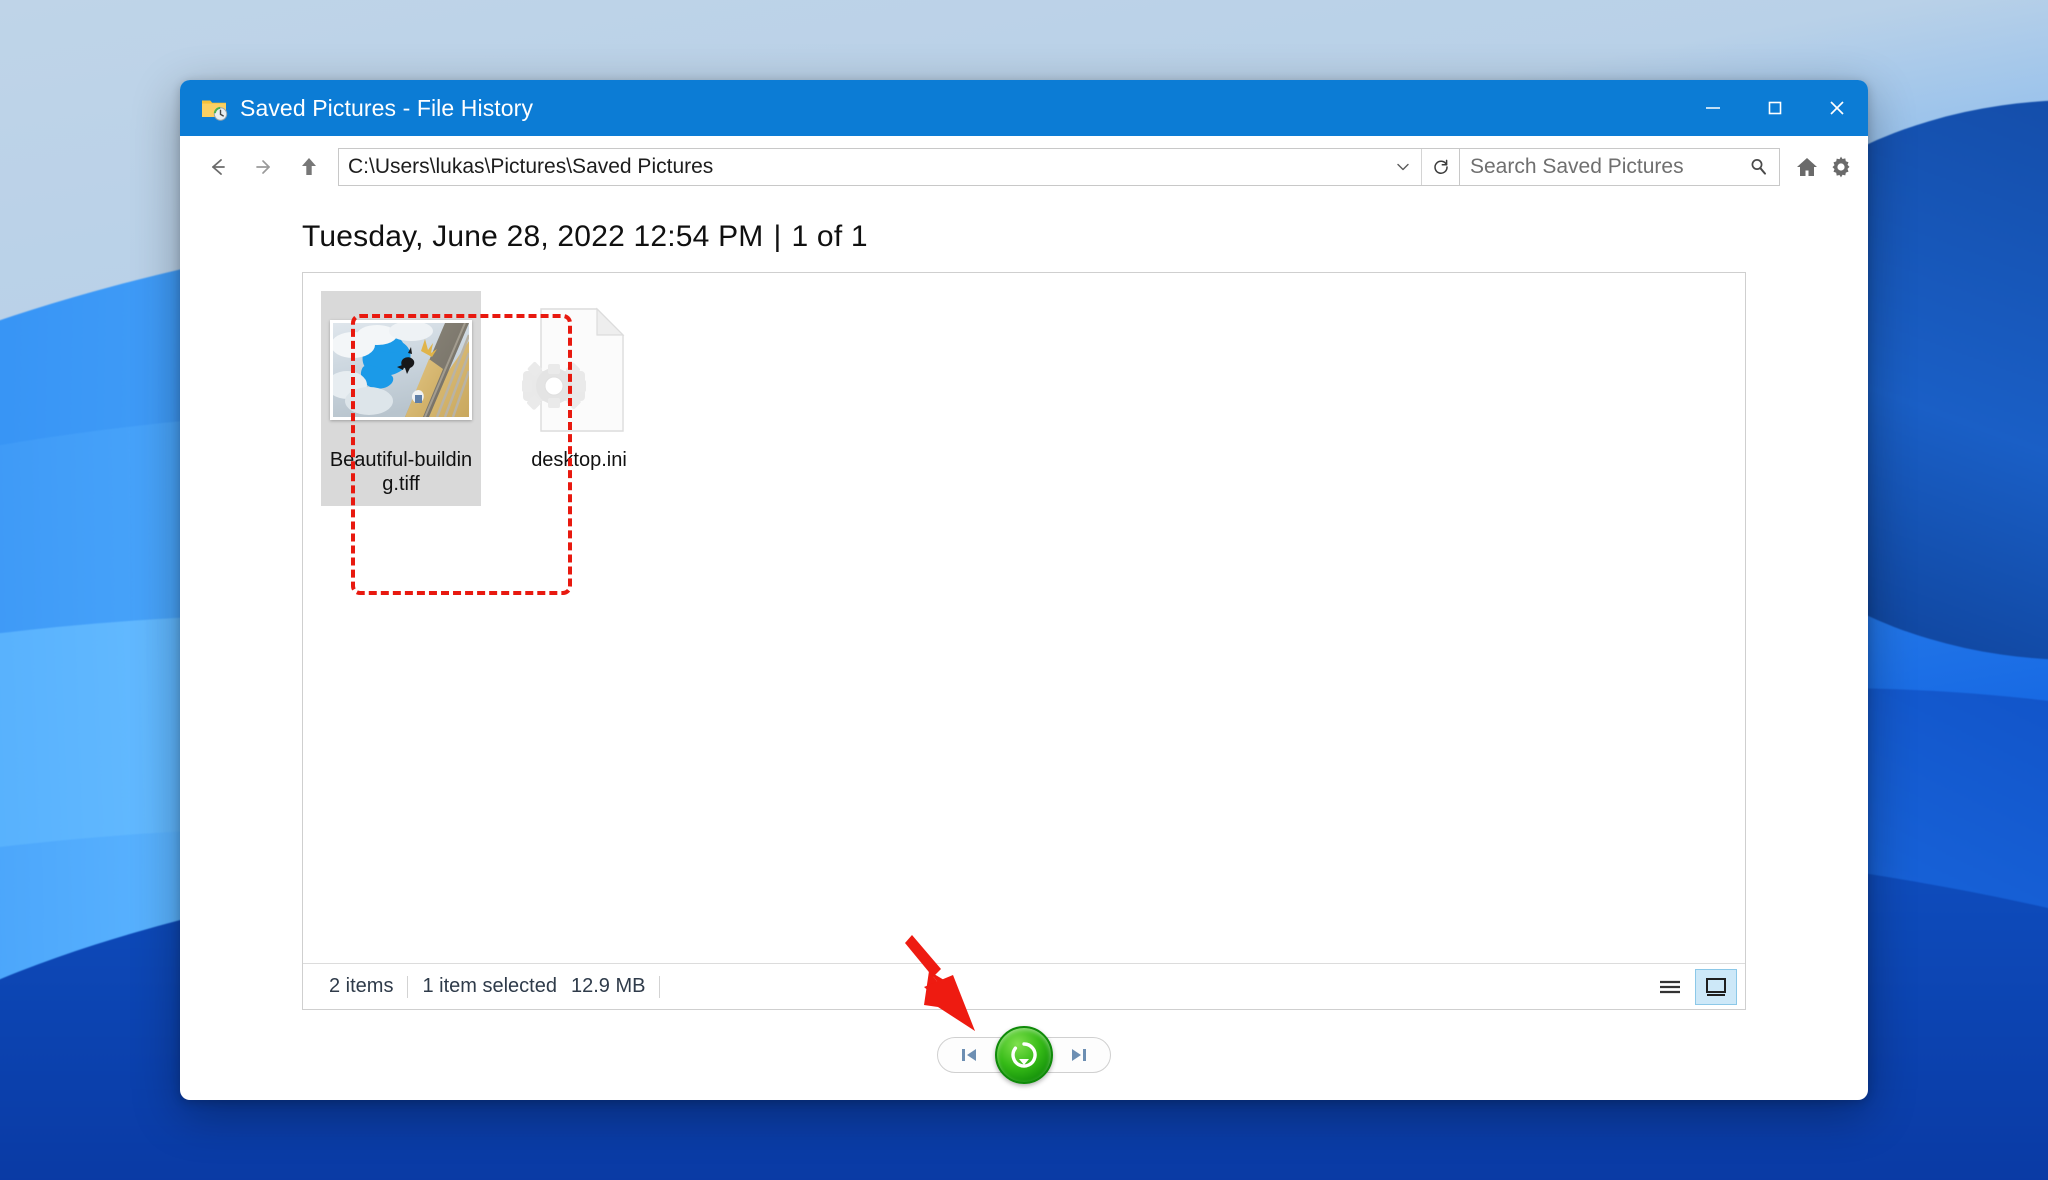  I want to click on previous-version-button, so click(969, 1055).